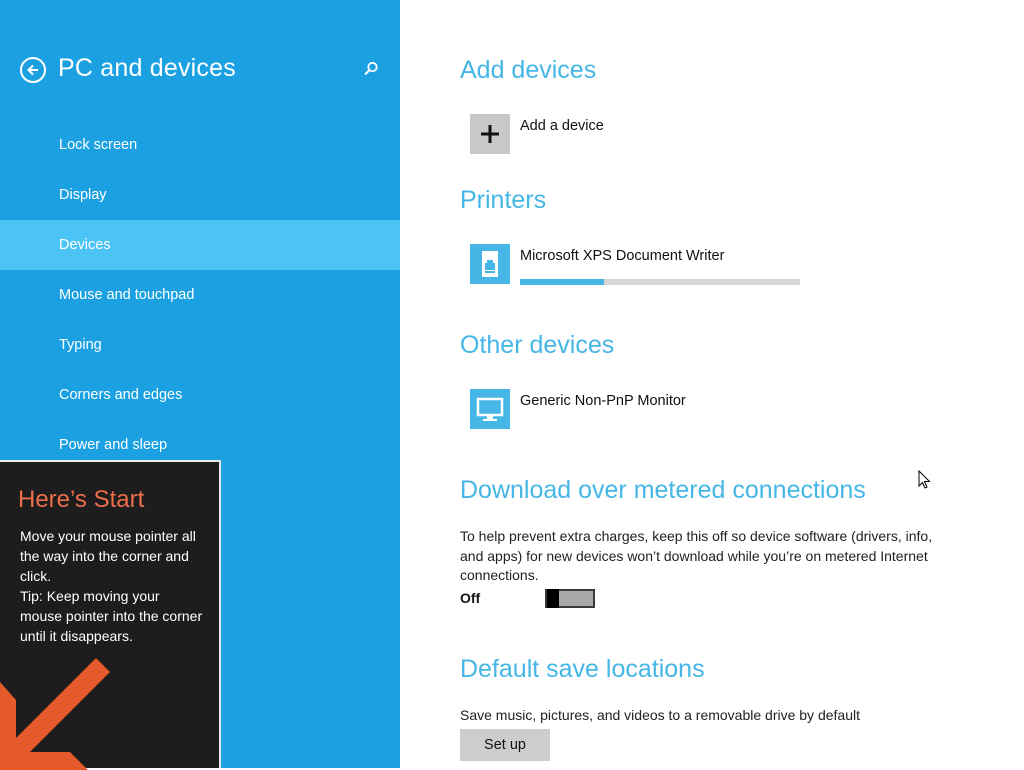  Describe the element at coordinates (200, 395) in the screenshot. I see `sidebar-item-corners-and-edges: Corners and edges` at that location.